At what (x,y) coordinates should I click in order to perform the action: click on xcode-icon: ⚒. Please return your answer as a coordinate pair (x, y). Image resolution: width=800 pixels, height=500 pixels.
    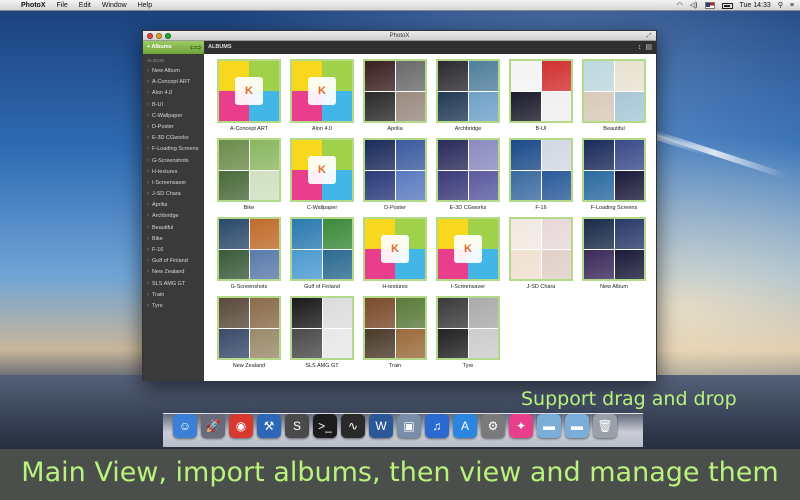
    Looking at the image, I should click on (269, 426).